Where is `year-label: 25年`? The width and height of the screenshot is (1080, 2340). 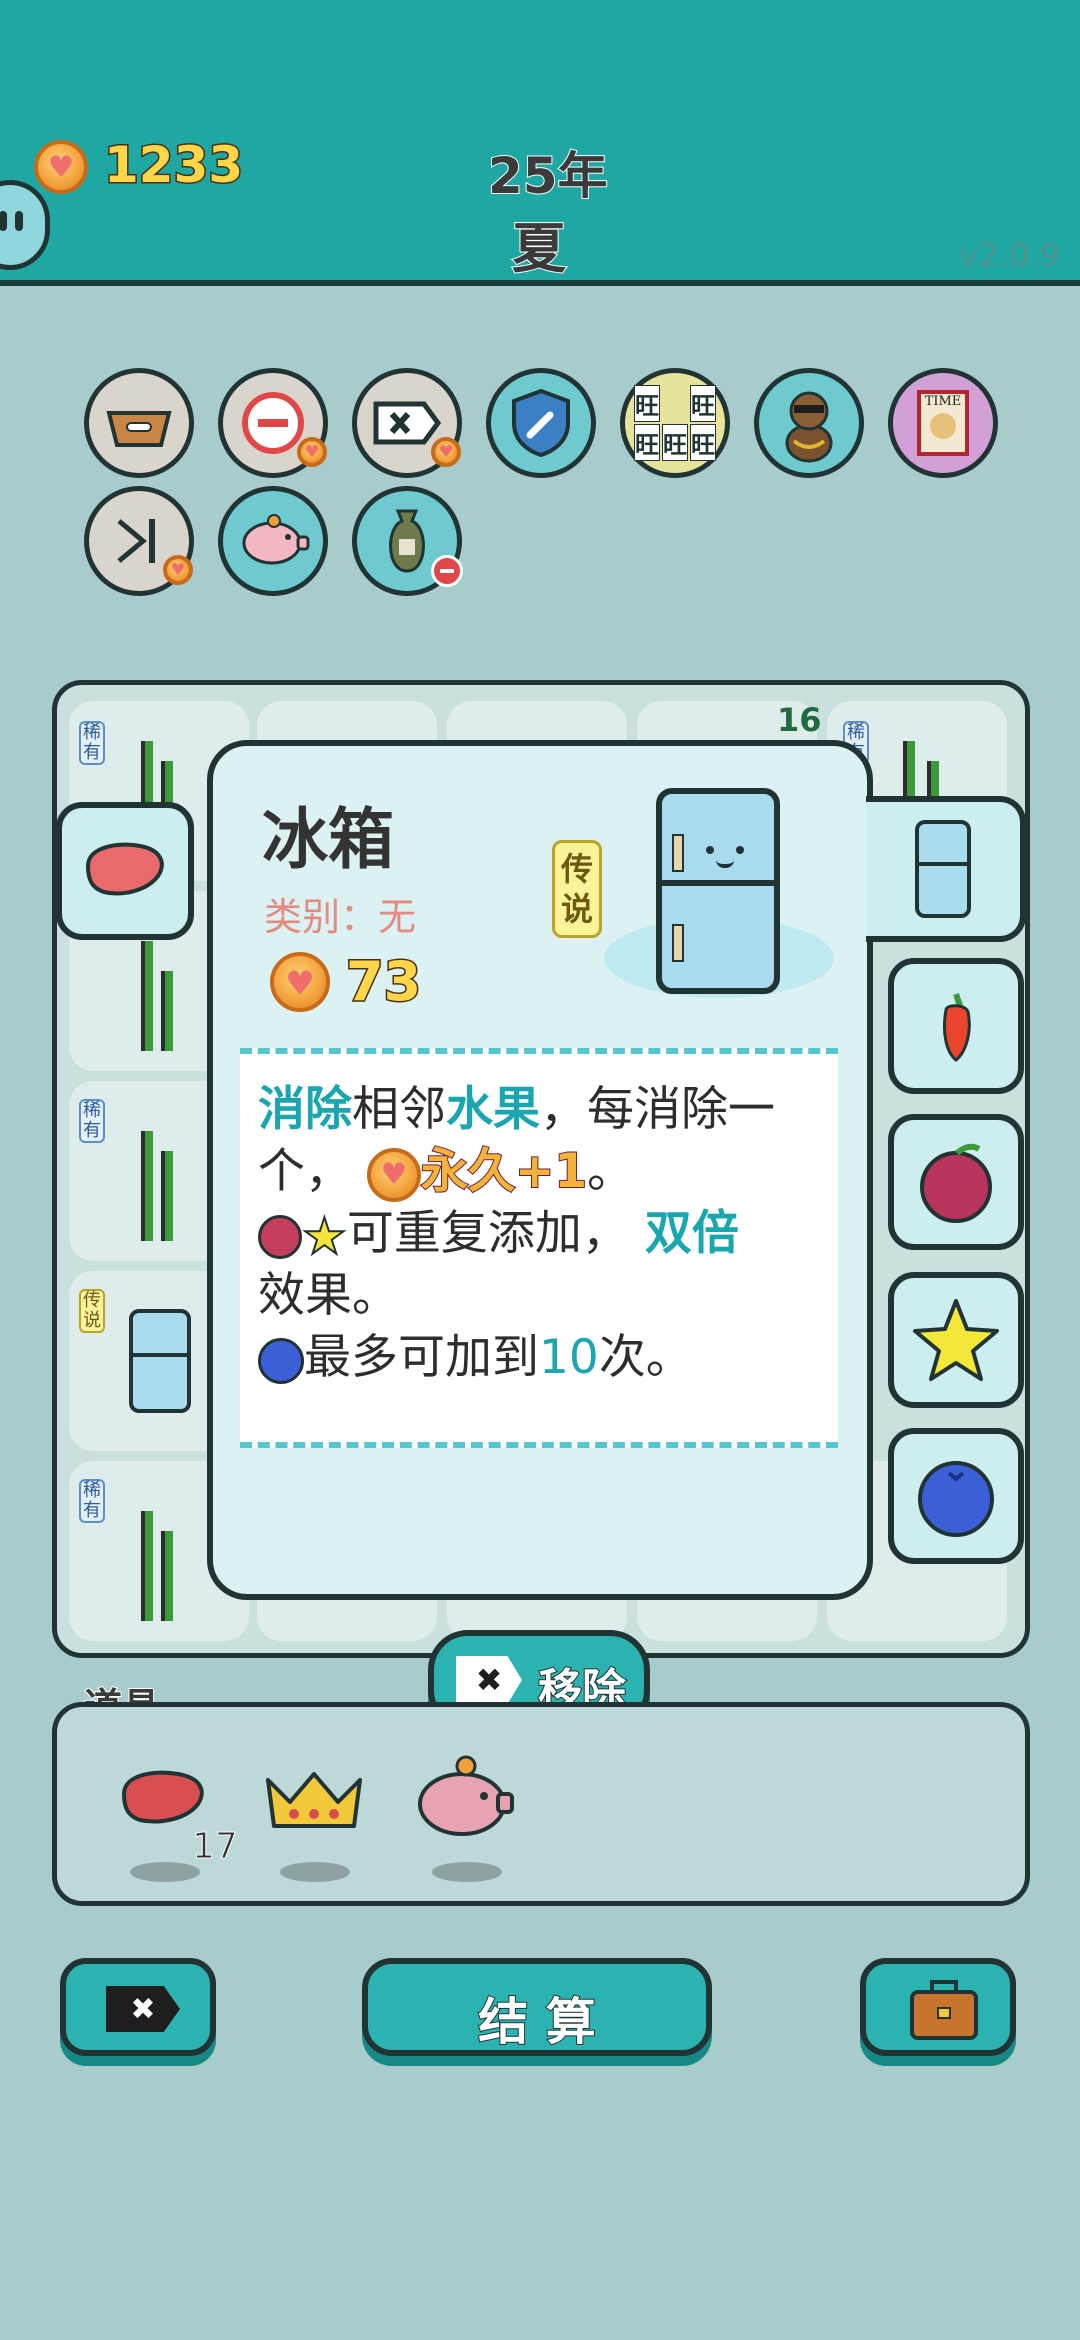
year-label: 25年 is located at coordinates (548, 176).